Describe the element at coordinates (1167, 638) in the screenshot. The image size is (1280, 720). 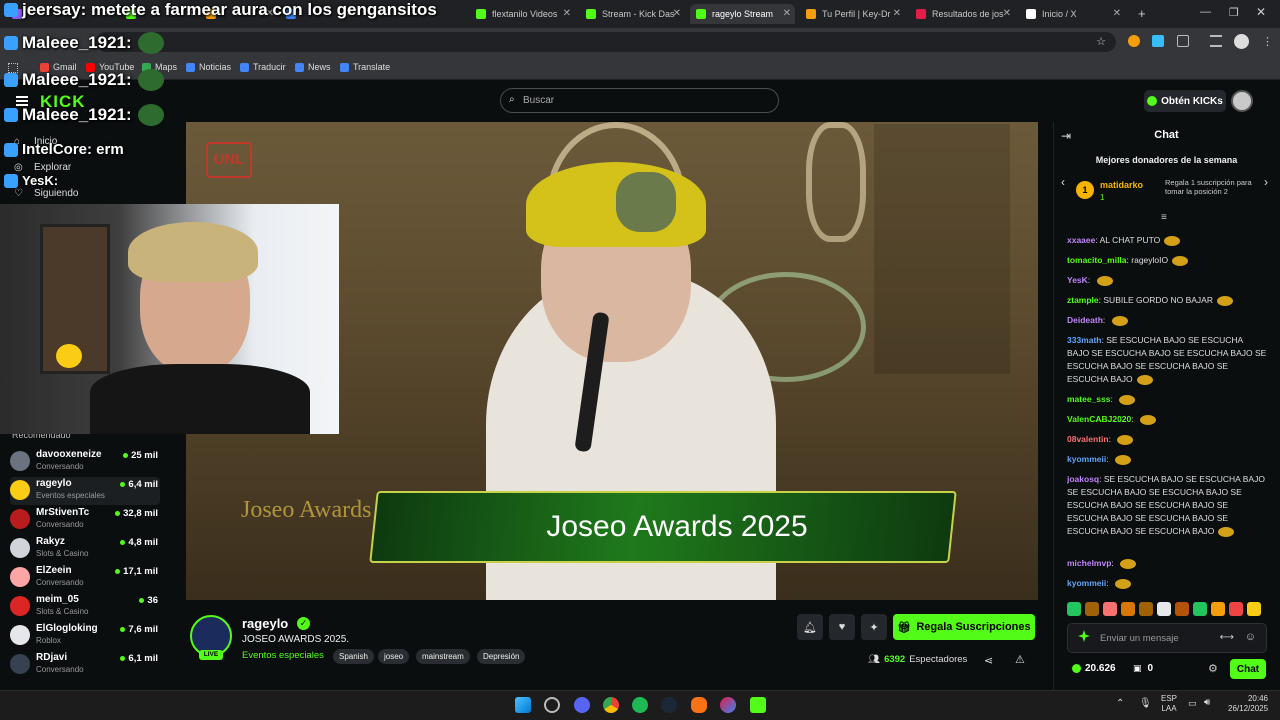
I see `chat-input: Enviar un mensaje ⟷ ☺` at that location.